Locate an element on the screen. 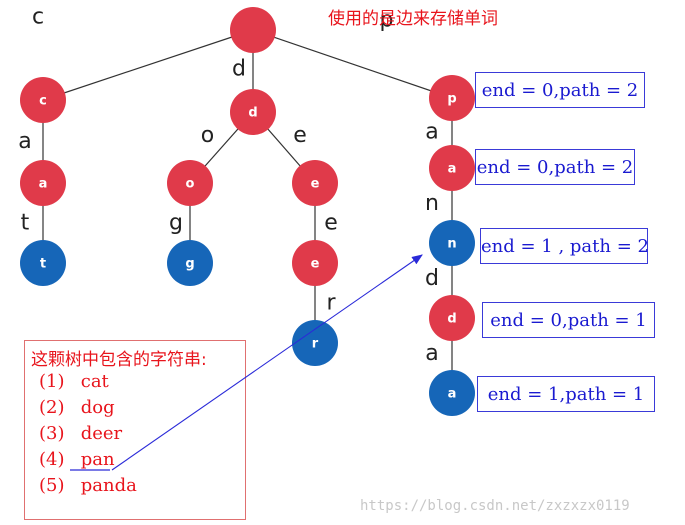 The width and height of the screenshot is (685, 525). edge-root-p is located at coordinates (352, 64).